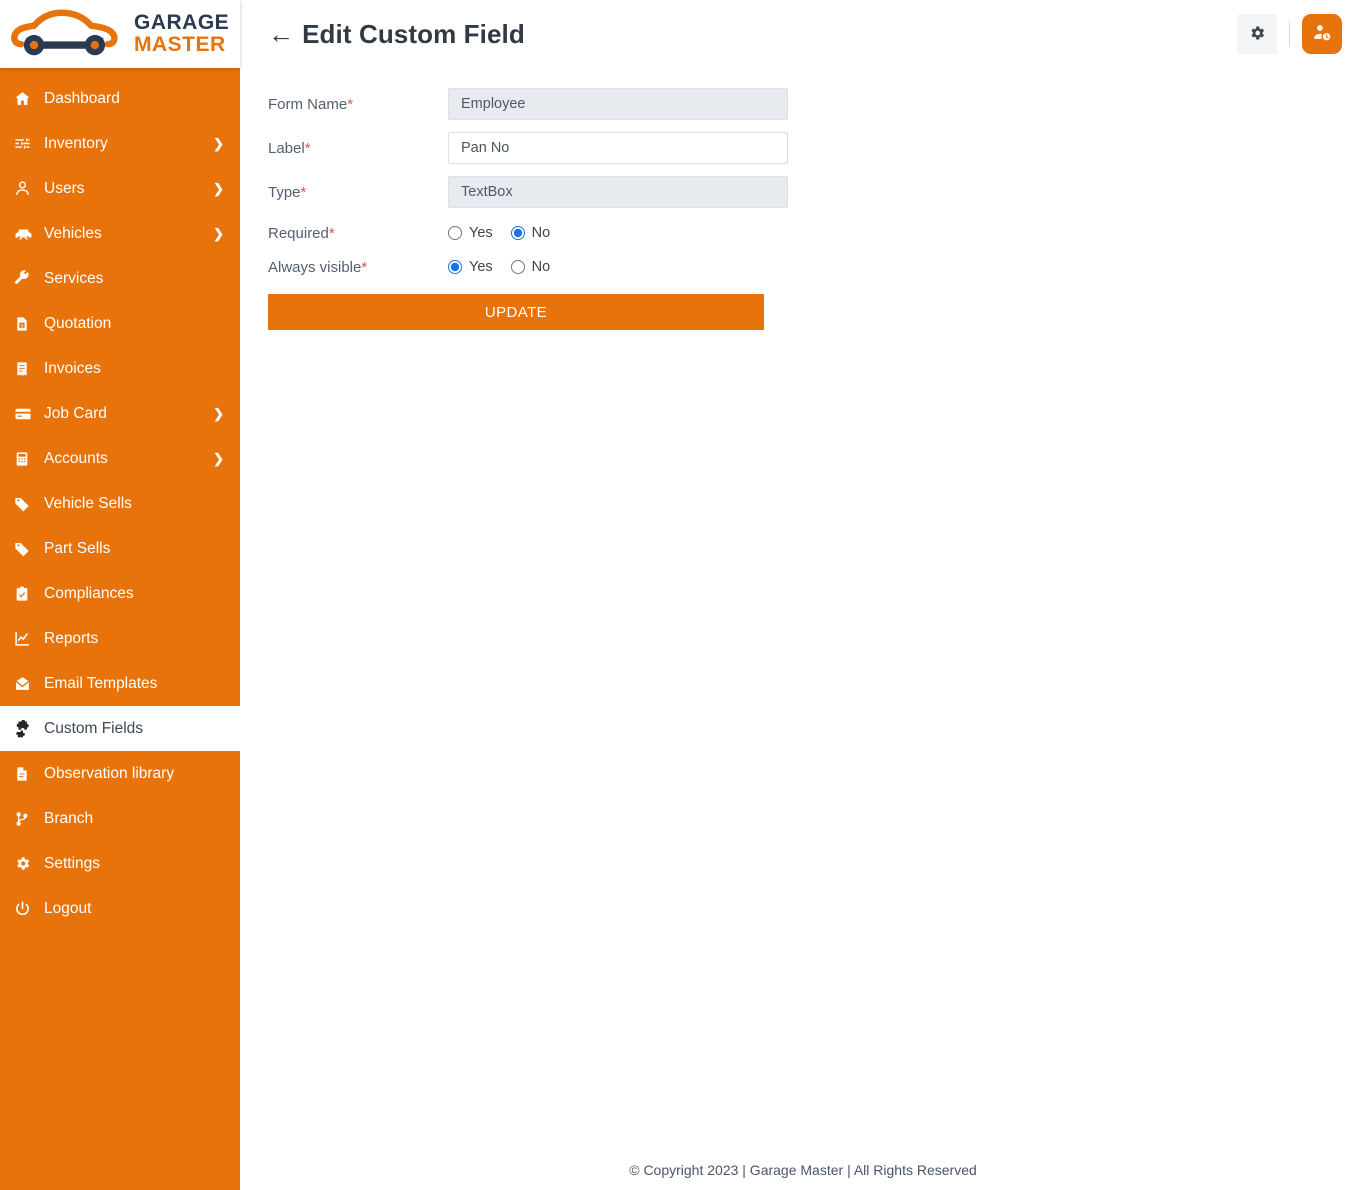  Describe the element at coordinates (315, 267) in the screenshot. I see `always-visible-label-text: Always visible` at that location.